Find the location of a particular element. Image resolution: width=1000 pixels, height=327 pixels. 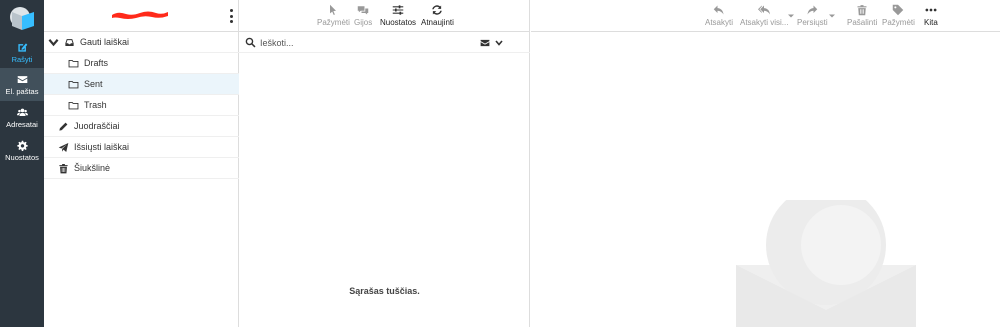

account-menu-button is located at coordinates (231, 16).